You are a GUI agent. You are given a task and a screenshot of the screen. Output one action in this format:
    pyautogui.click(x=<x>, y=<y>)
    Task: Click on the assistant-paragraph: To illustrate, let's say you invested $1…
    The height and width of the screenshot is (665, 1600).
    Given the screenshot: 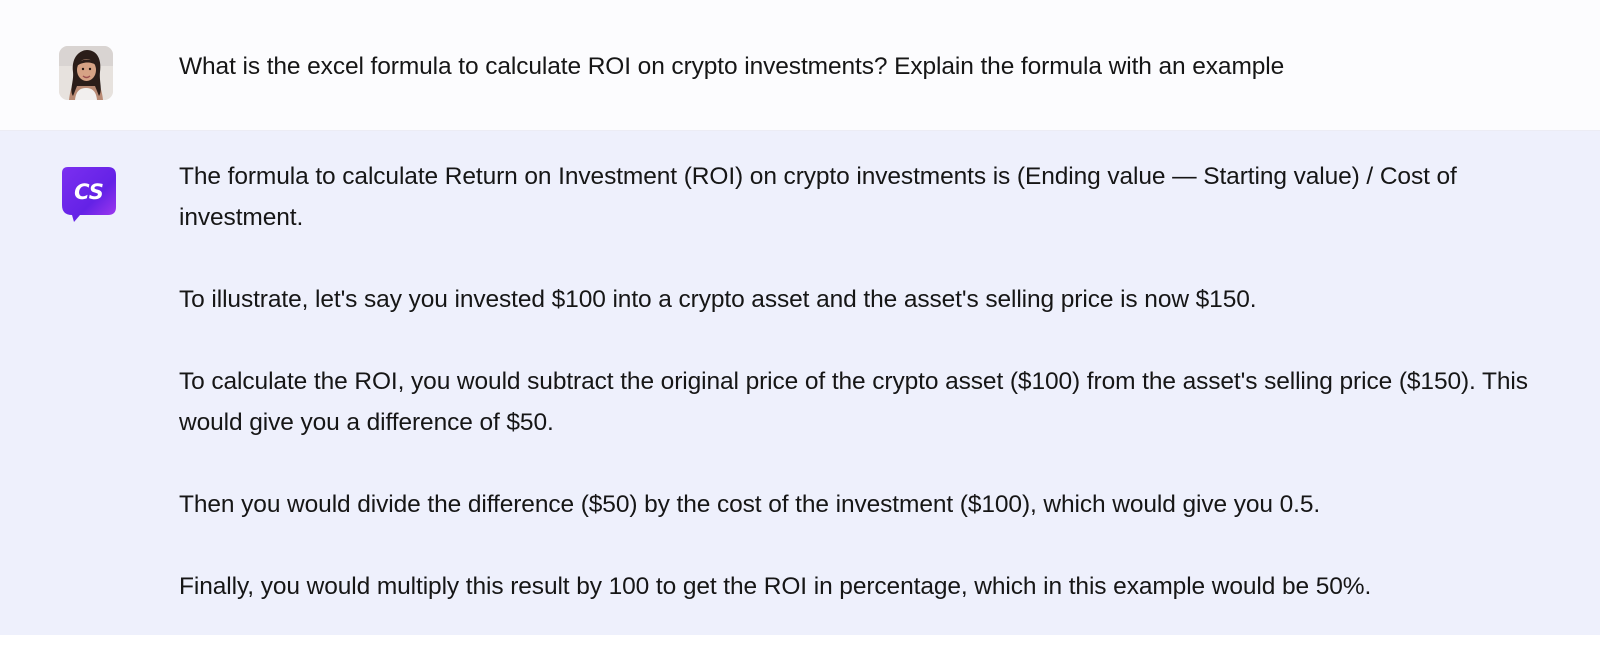 What is the action you would take?
    pyautogui.click(x=718, y=299)
    